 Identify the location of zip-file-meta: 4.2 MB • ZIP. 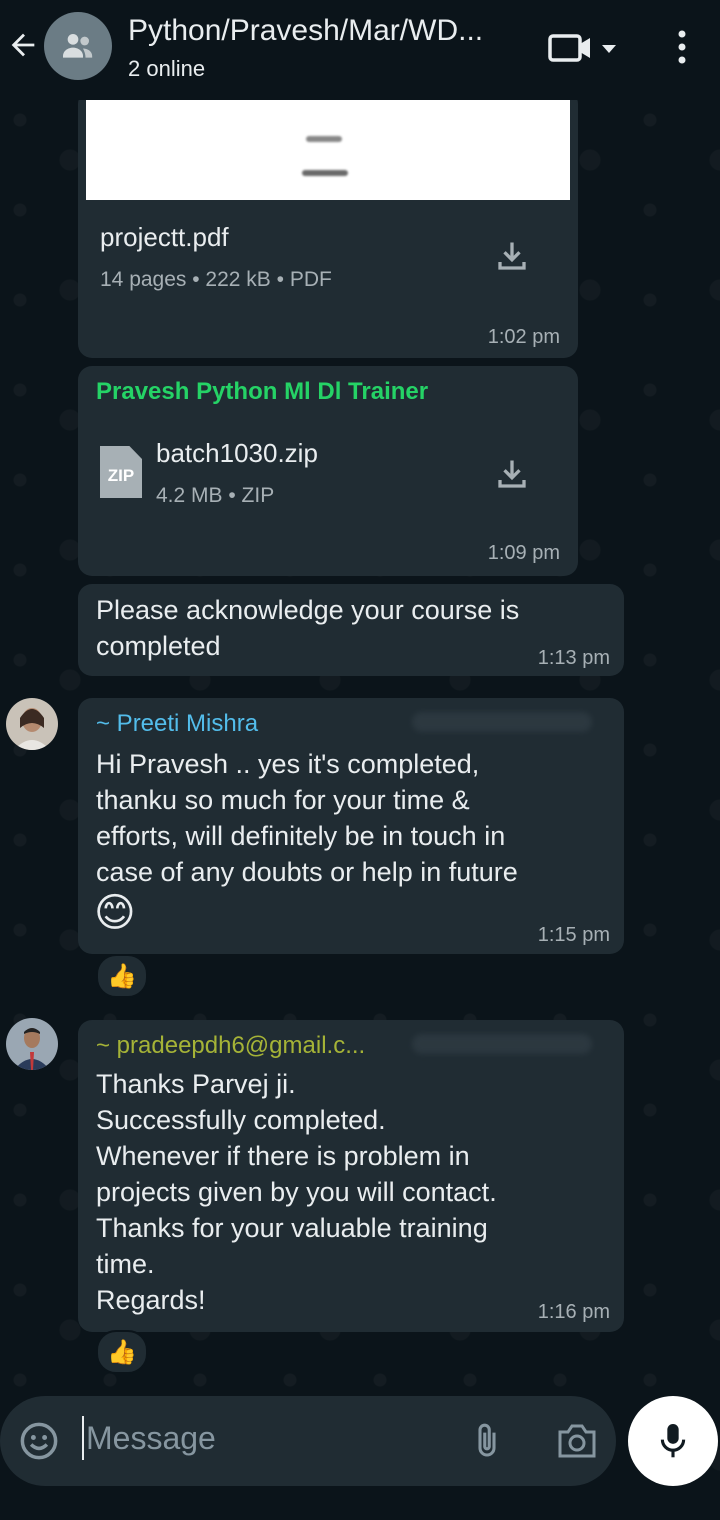
(215, 495).